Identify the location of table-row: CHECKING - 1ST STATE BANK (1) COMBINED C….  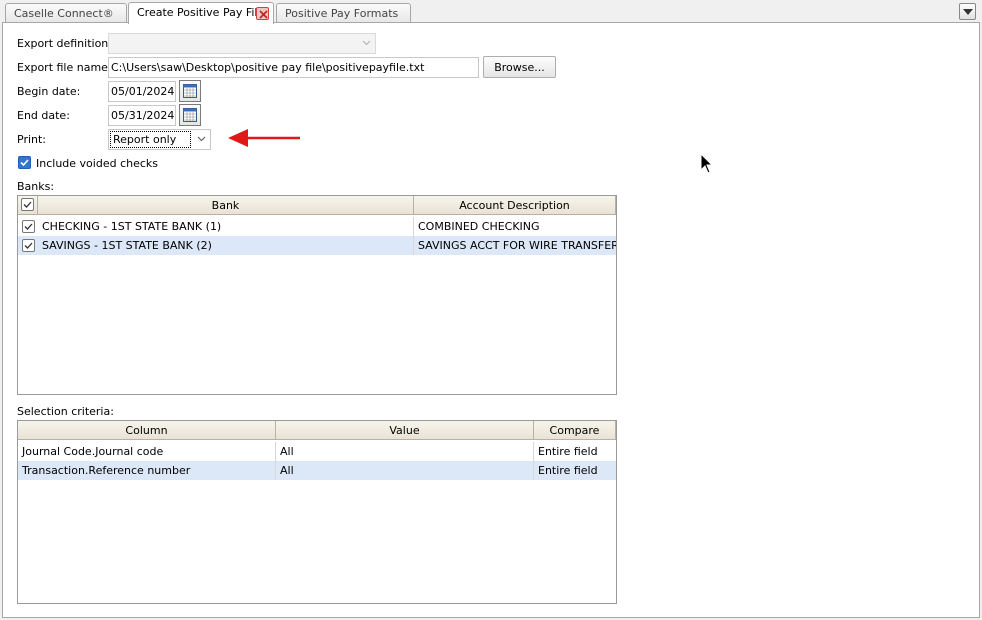
(317, 226).